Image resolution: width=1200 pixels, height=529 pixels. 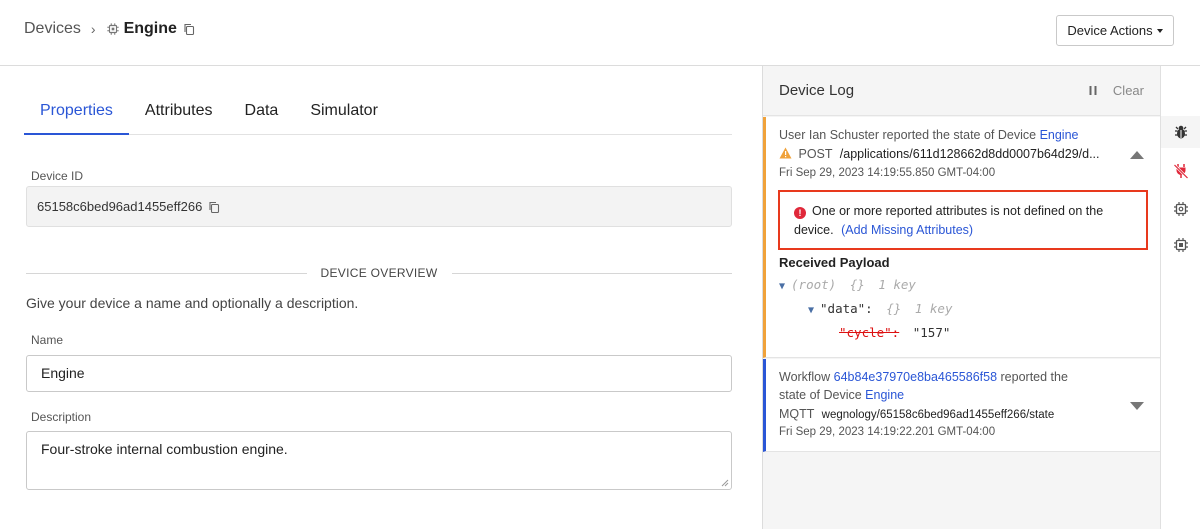 What do you see at coordinates (600, 33) in the screenshot?
I see `page-header: Devices › Engine Device Actions` at bounding box center [600, 33].